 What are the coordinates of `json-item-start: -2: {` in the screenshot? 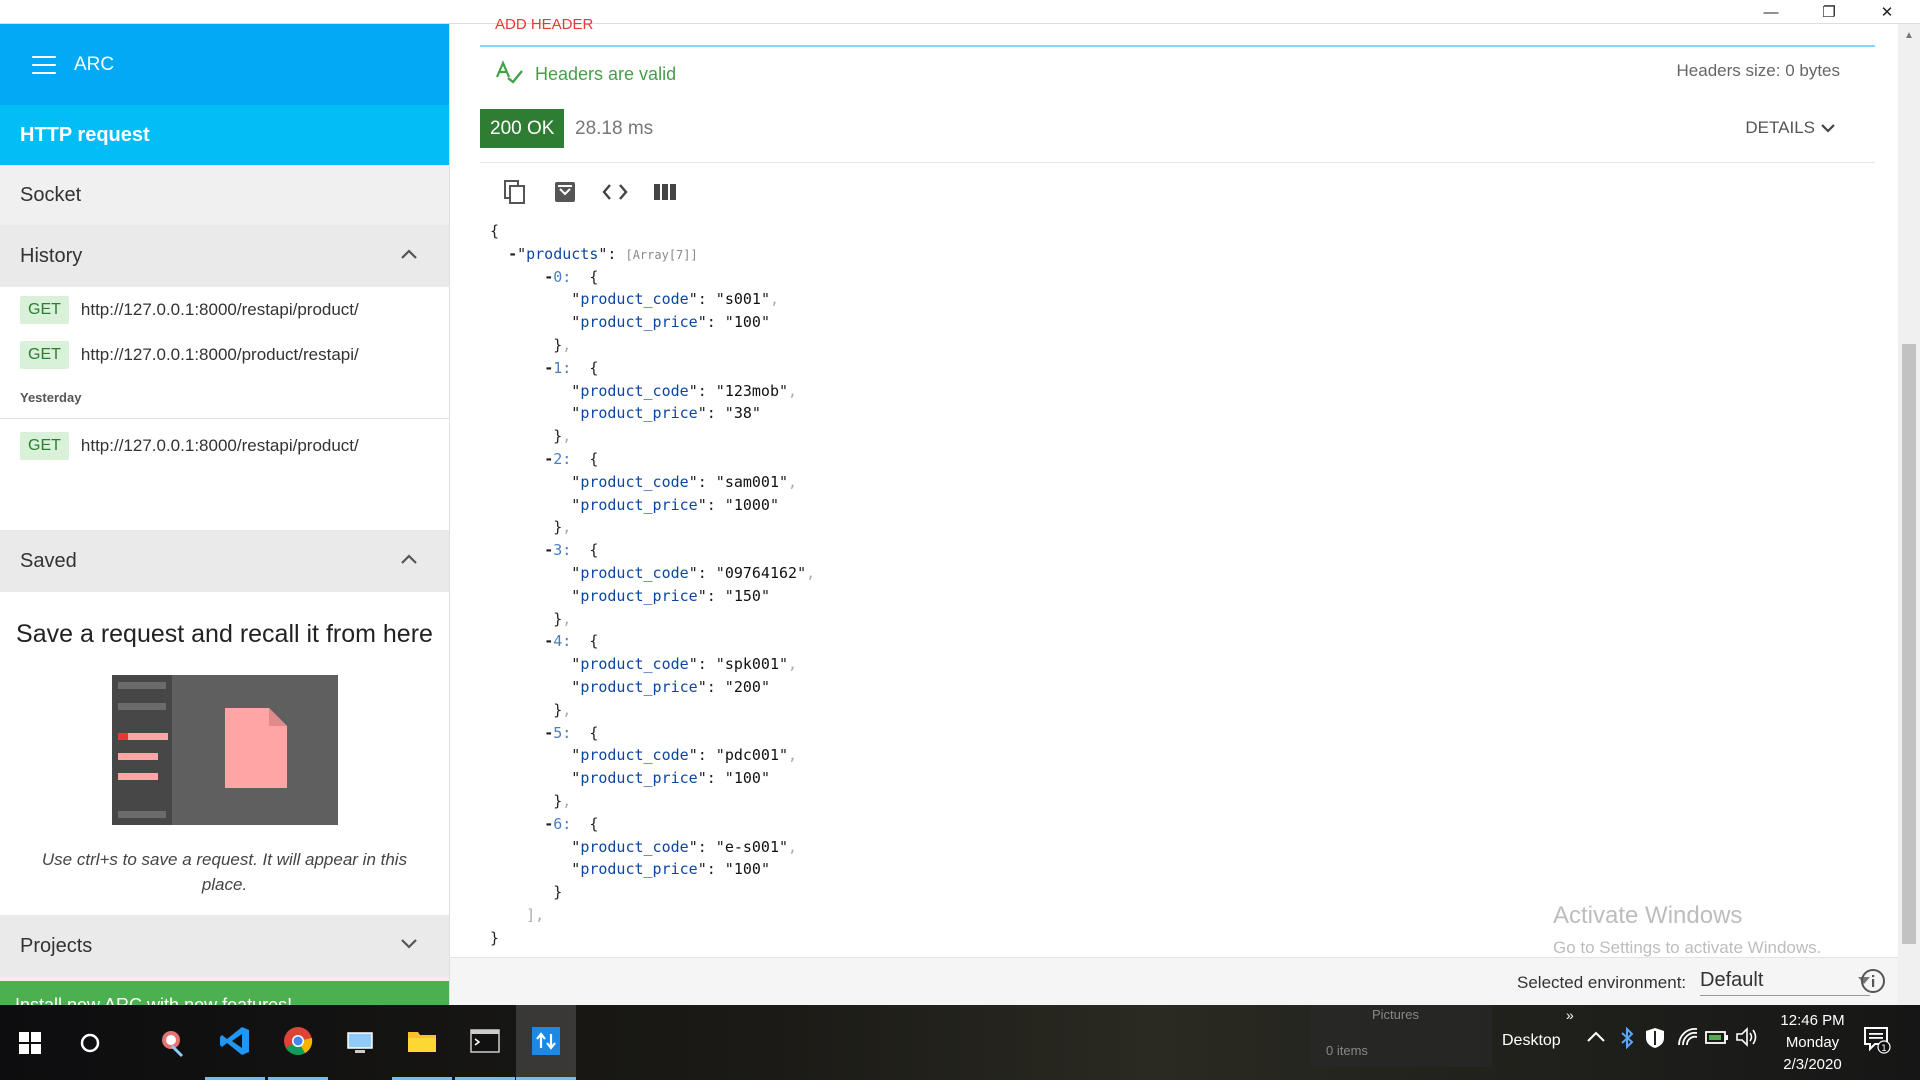 It's located at (571, 458).